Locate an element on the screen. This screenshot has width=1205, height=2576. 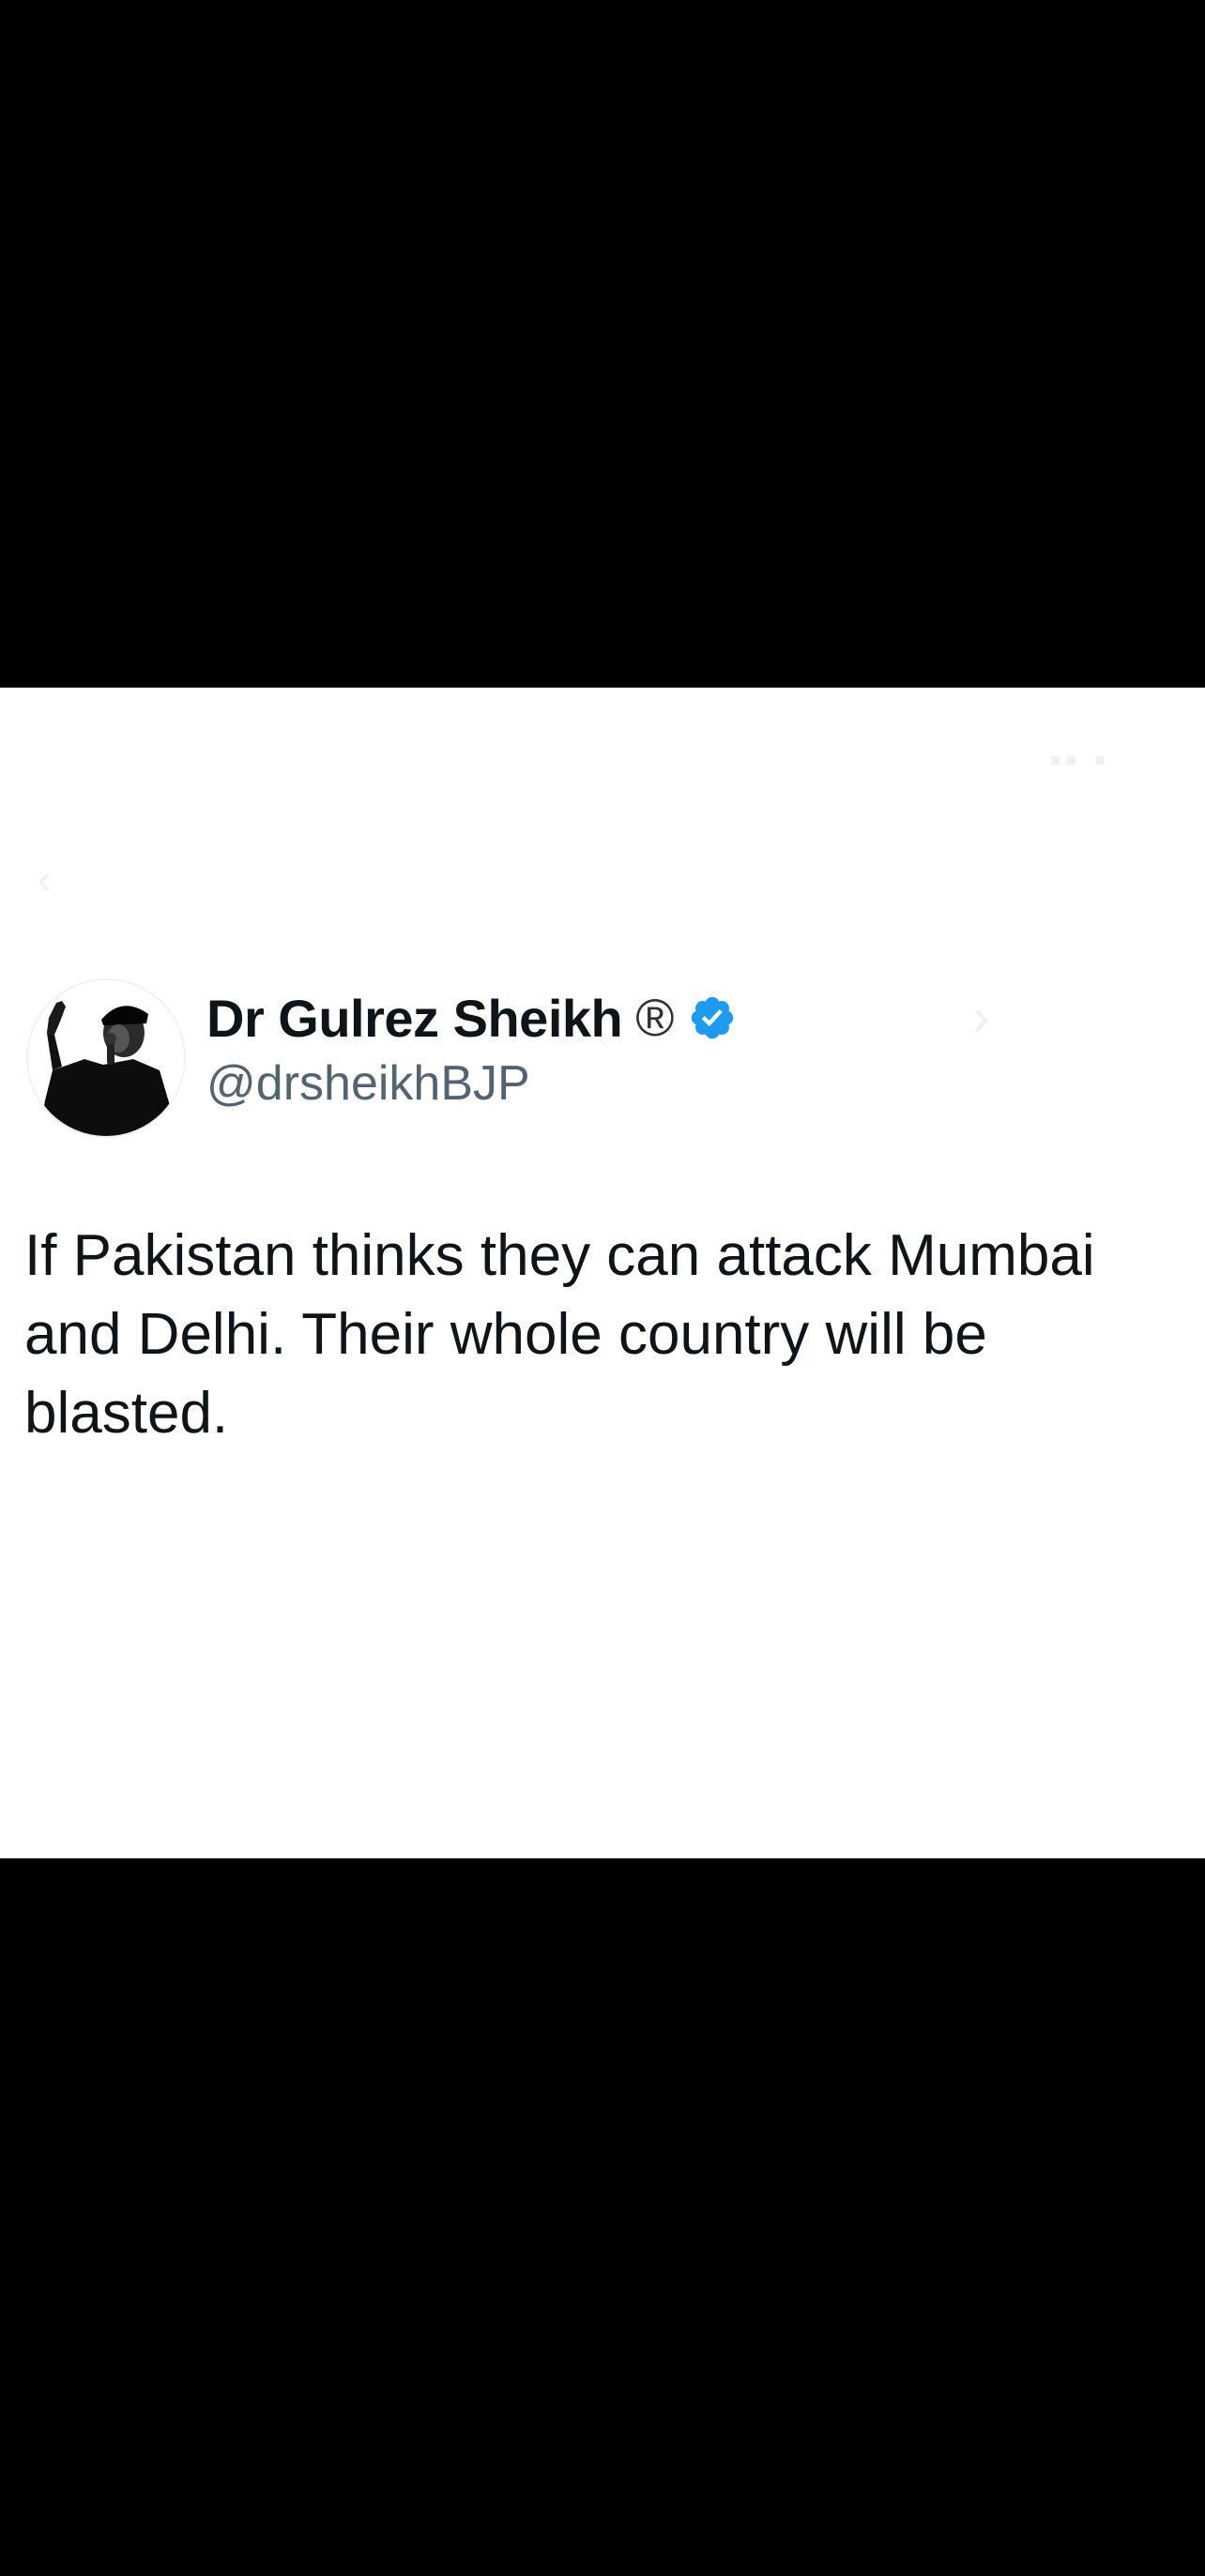
author-display-name: Dr Gulrez Sheikh is located at coordinates (414, 1018).